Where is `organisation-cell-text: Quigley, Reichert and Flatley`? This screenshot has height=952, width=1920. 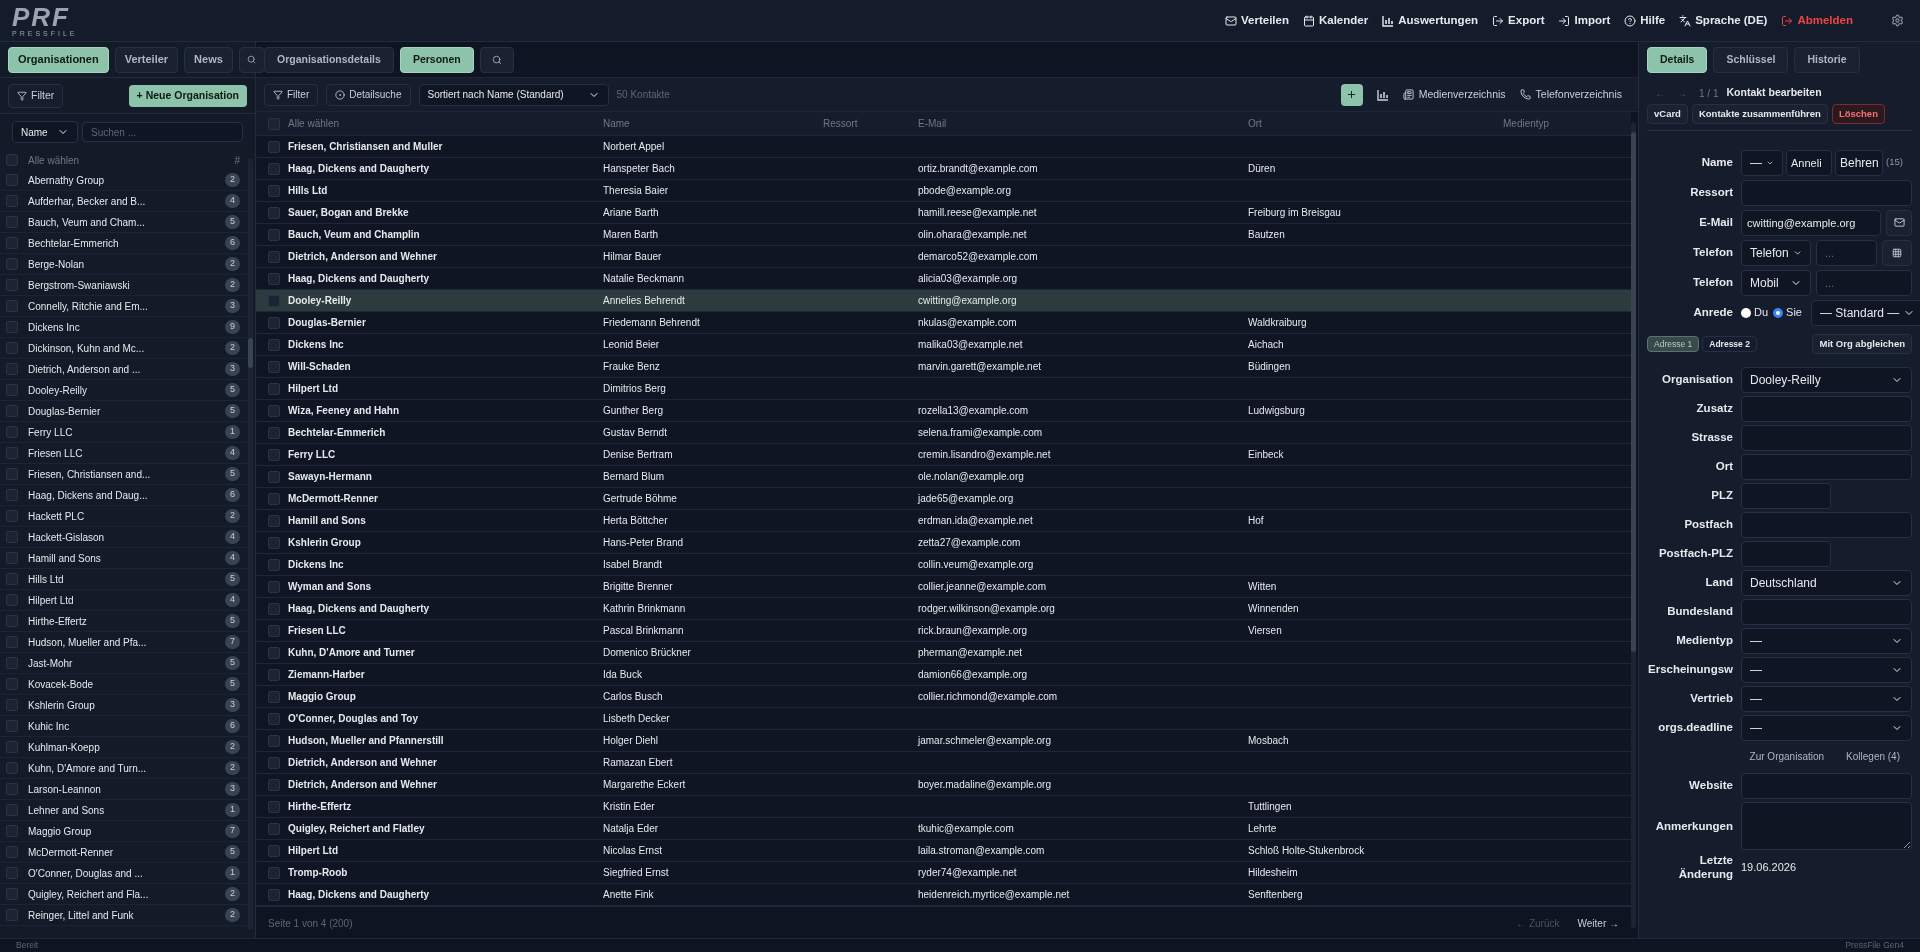
organisation-cell-text: Quigley, Reichert and Flatley is located at coordinates (357, 829).